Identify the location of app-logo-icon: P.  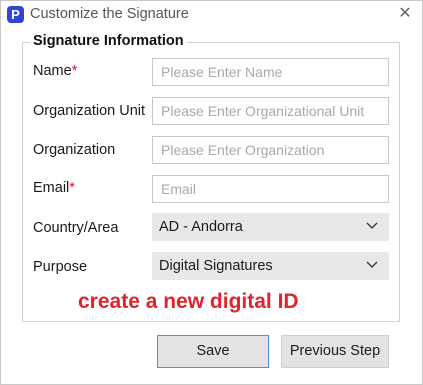
(15, 14).